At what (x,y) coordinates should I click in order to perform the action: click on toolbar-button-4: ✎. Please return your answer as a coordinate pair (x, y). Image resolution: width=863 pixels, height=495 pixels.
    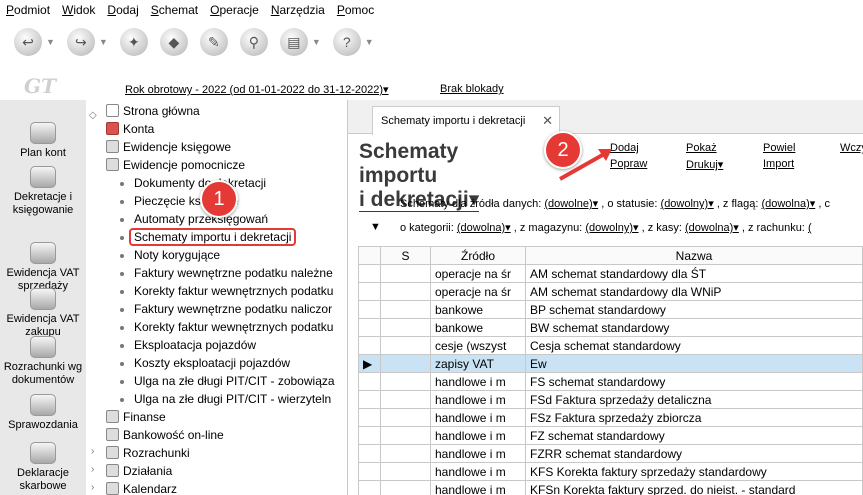
    Looking at the image, I should click on (213, 42).